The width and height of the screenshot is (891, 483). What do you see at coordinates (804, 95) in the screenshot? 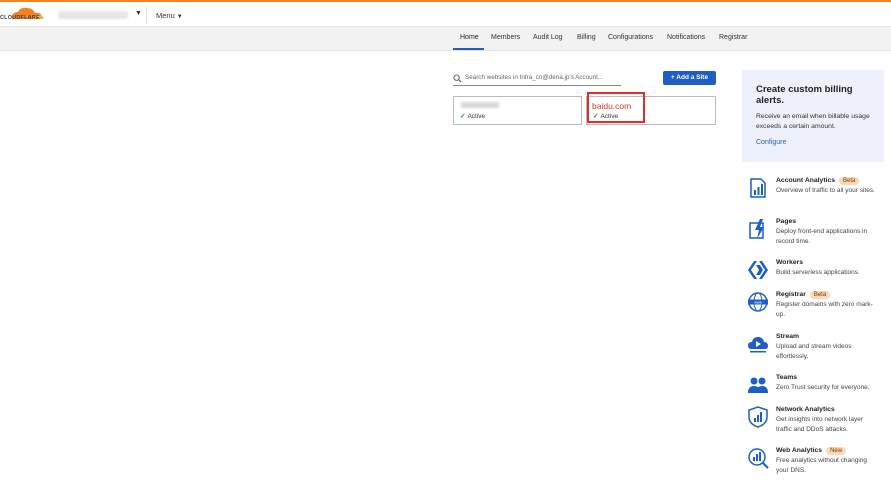
I see `billing-title: Create custom billing alerts.` at bounding box center [804, 95].